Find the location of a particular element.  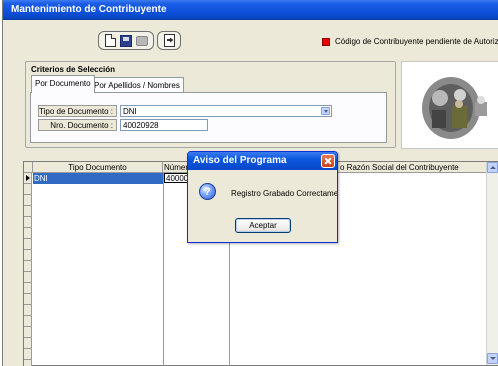

dialog-titlebar: Aviso del Programa is located at coordinates (262, 161).